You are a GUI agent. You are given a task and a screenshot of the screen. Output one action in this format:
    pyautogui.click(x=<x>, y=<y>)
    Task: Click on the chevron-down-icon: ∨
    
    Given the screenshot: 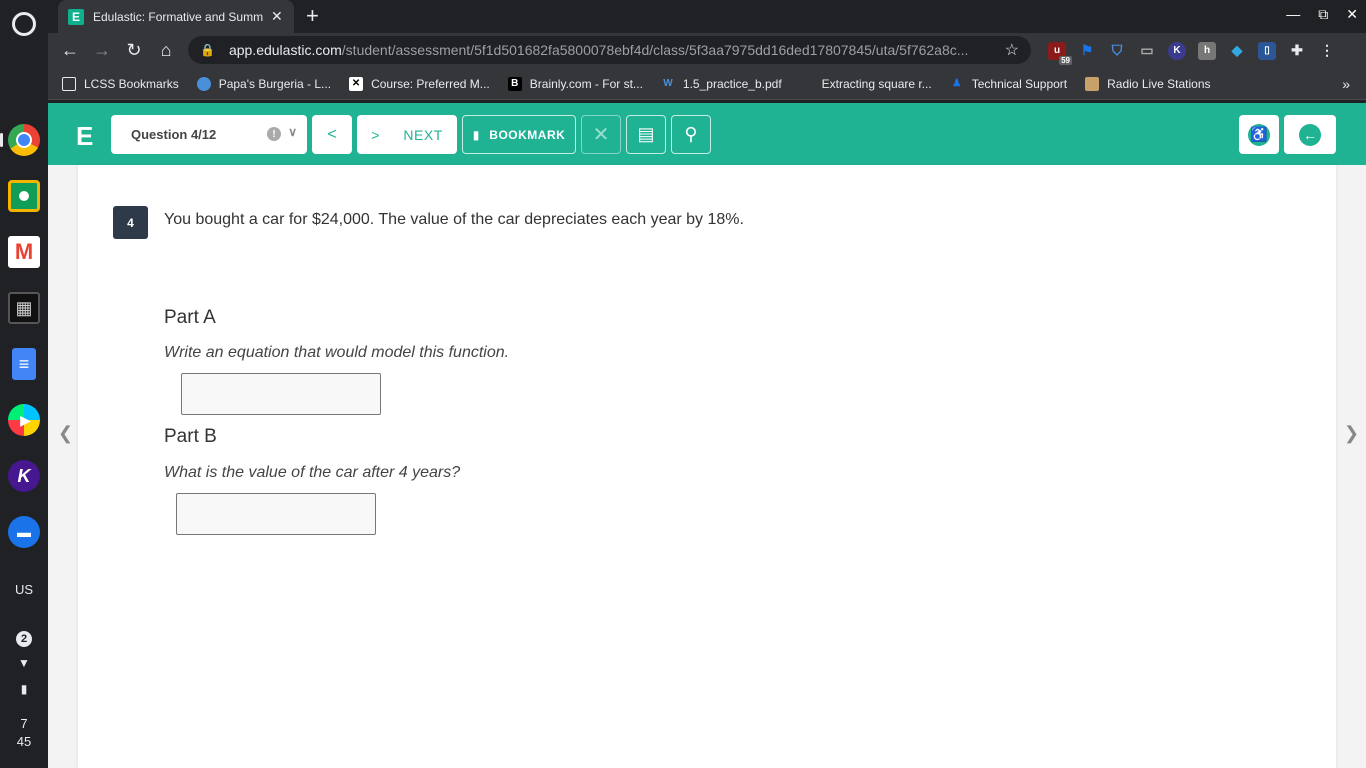 What is the action you would take?
    pyautogui.click(x=292, y=132)
    